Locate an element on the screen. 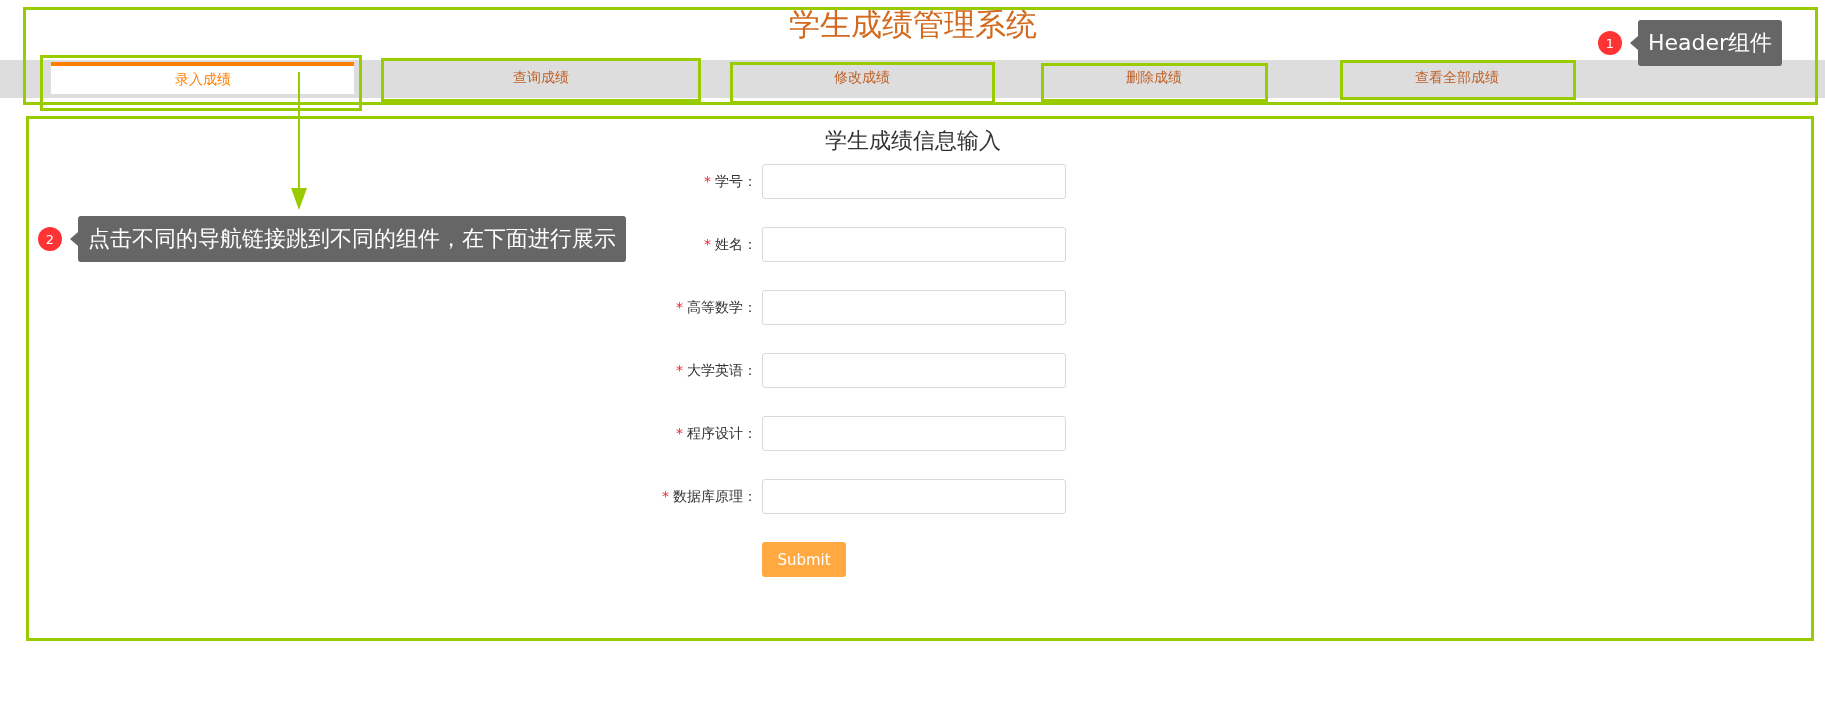 The width and height of the screenshot is (1825, 704). callout-text: 点击不同的导航链接跳到不同的组件，在下面进行展示 is located at coordinates (352, 239).